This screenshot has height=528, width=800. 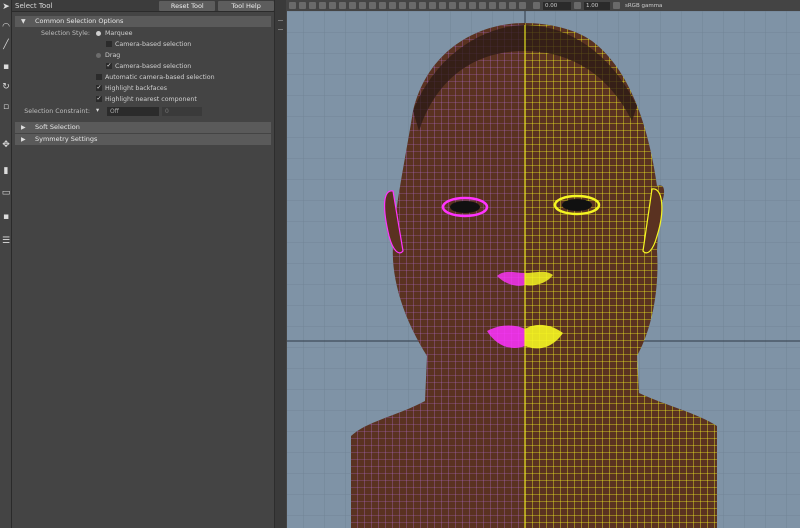 What do you see at coordinates (143, 6) in the screenshot?
I see `tool-settings-header: Select Tool Reset Tool Tool Help` at bounding box center [143, 6].